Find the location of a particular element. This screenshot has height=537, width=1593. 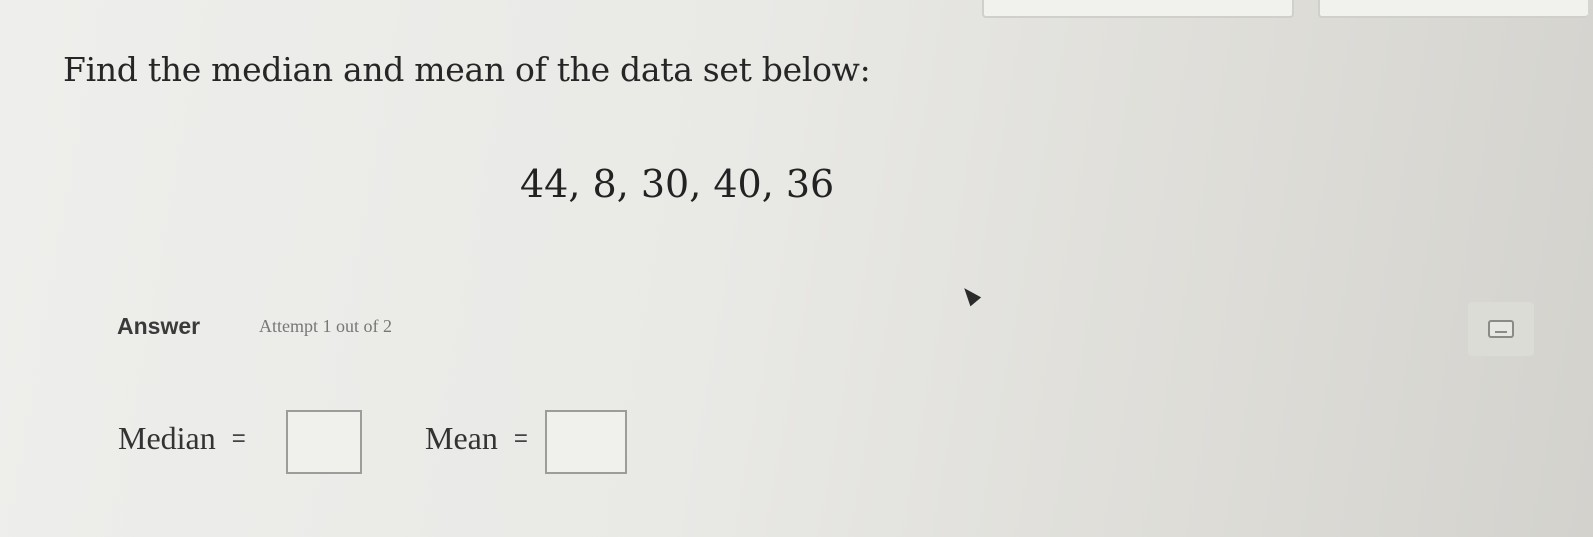

keyboard-toggle-button is located at coordinates (1501, 329).